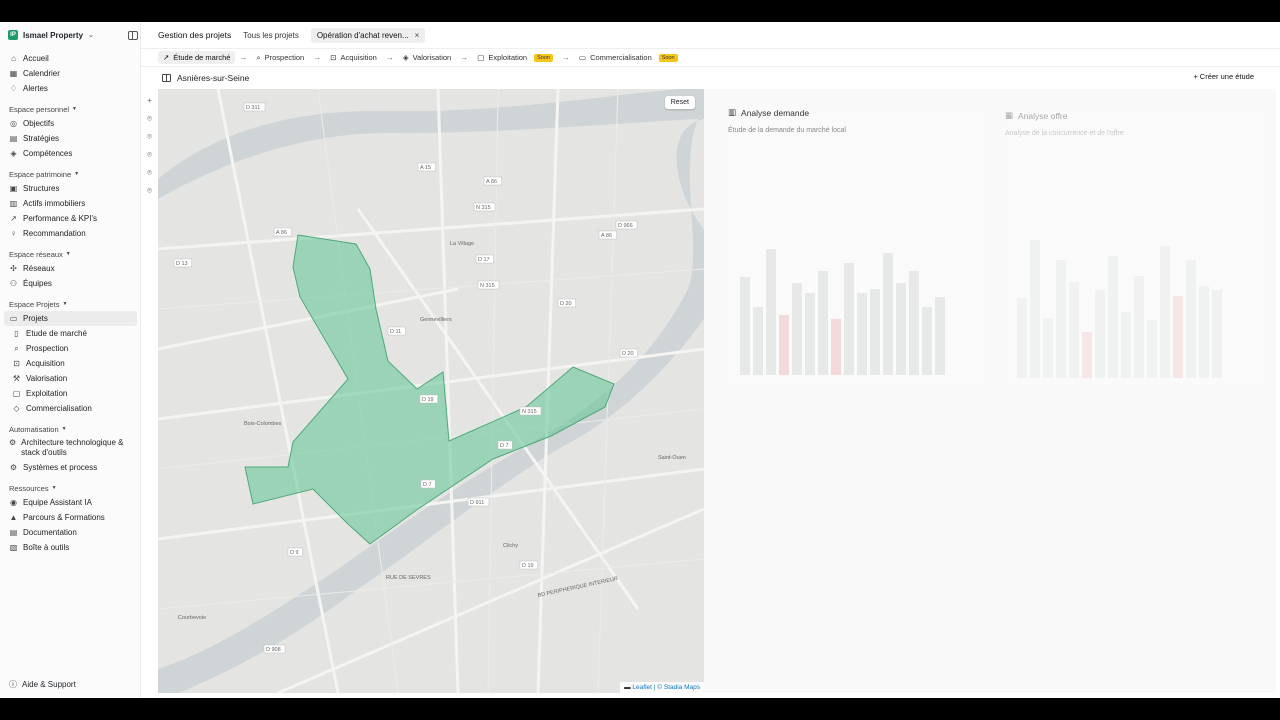 The image size is (1280, 720). I want to click on sidebar-item-objectifs: ◎ Objectifs, so click(70, 123).